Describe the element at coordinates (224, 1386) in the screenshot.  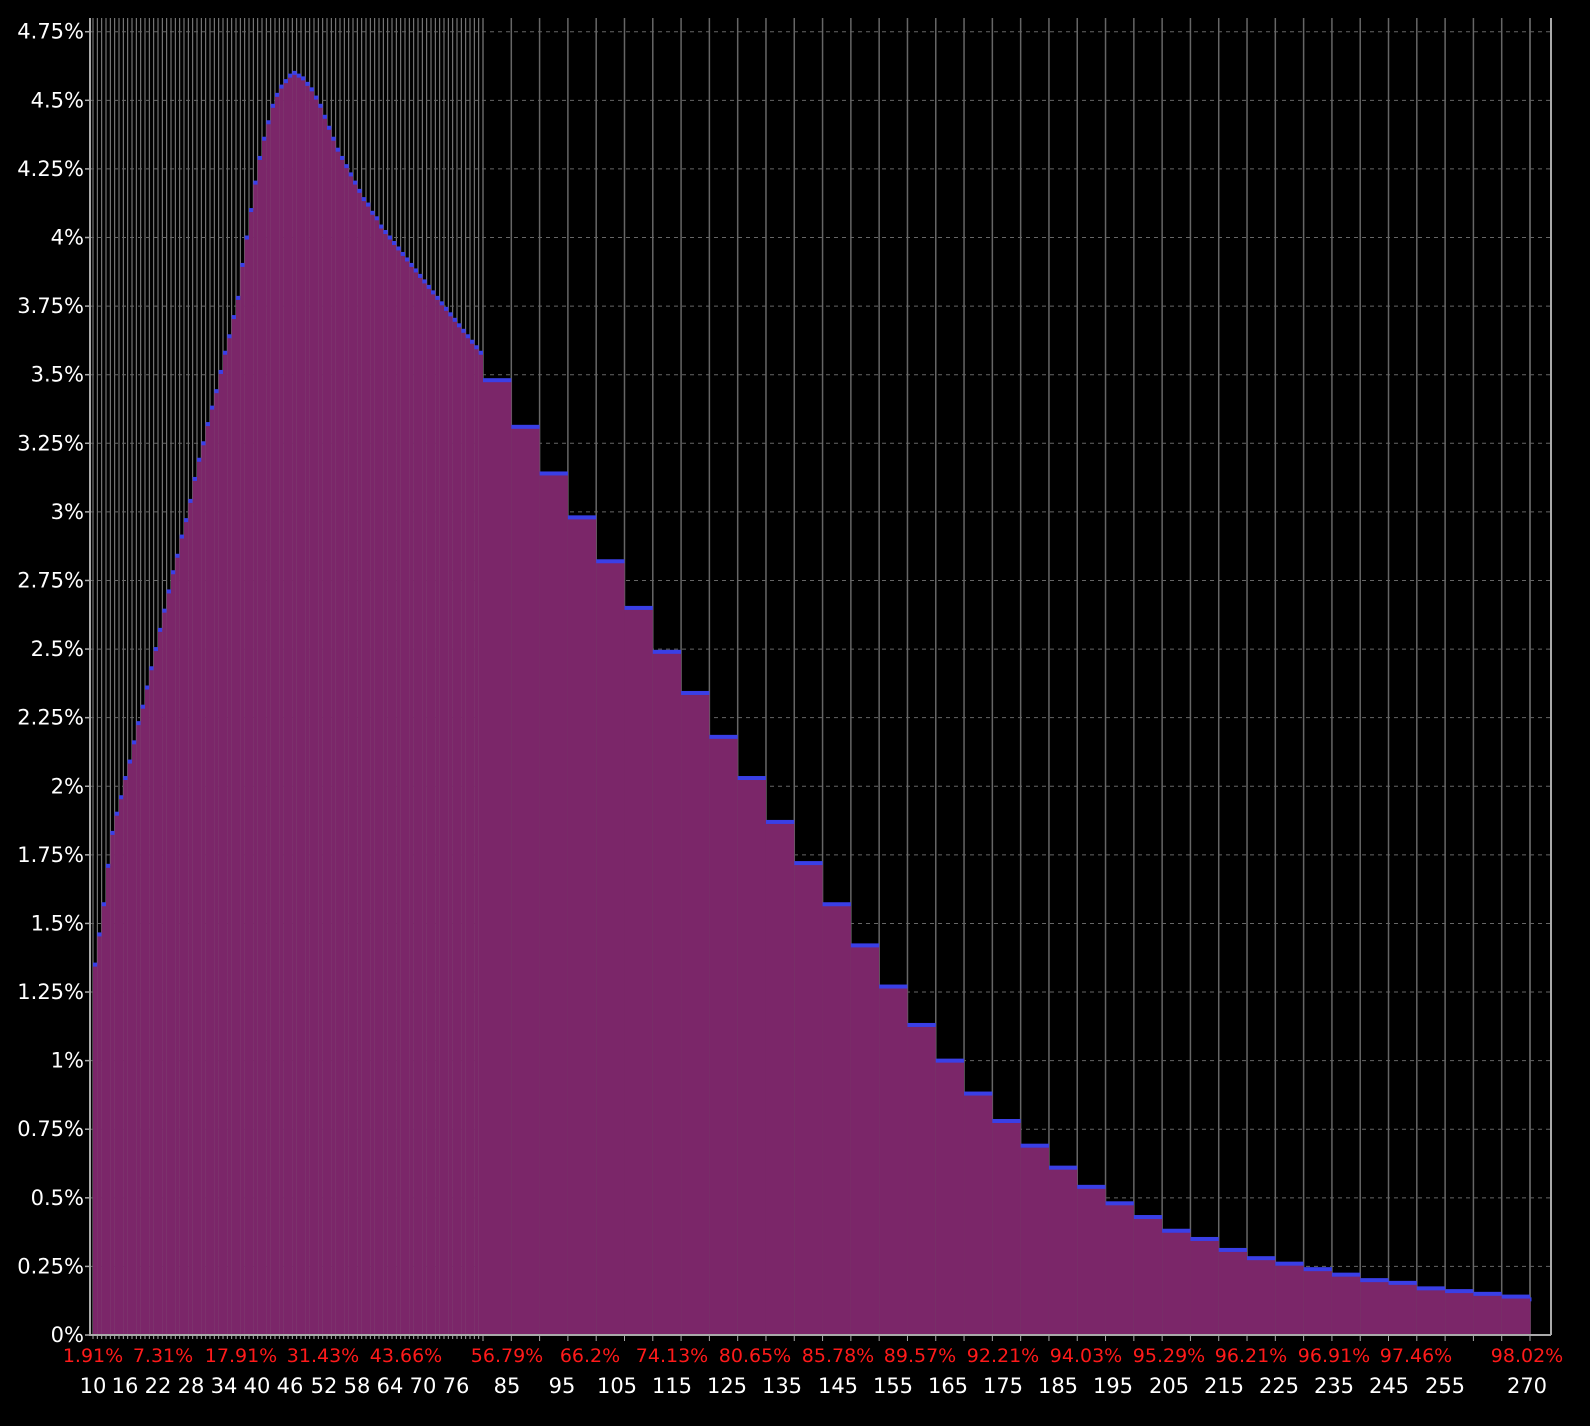
I see `x-tick-label: 34` at that location.